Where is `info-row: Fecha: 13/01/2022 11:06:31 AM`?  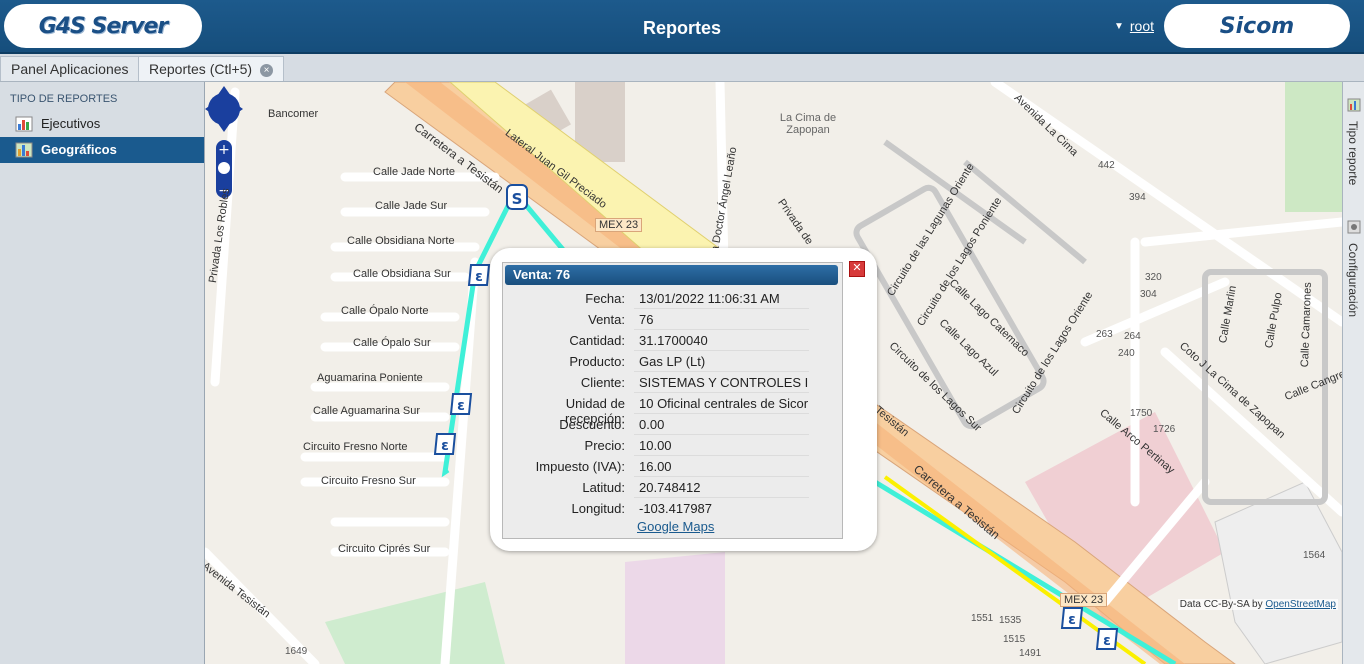 info-row: Fecha: 13/01/2022 11:06:31 AM is located at coordinates (672, 298).